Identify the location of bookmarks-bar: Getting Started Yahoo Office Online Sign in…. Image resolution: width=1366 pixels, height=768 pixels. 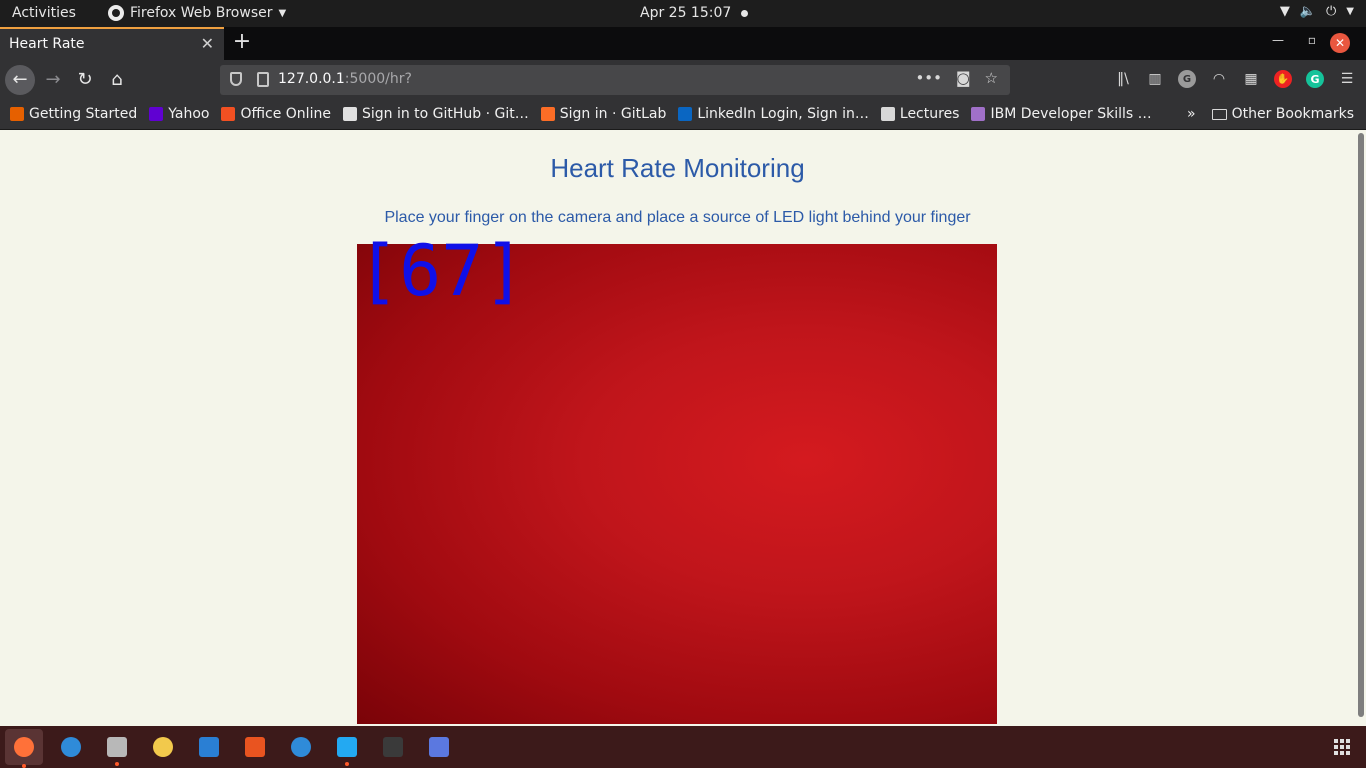
(683, 115).